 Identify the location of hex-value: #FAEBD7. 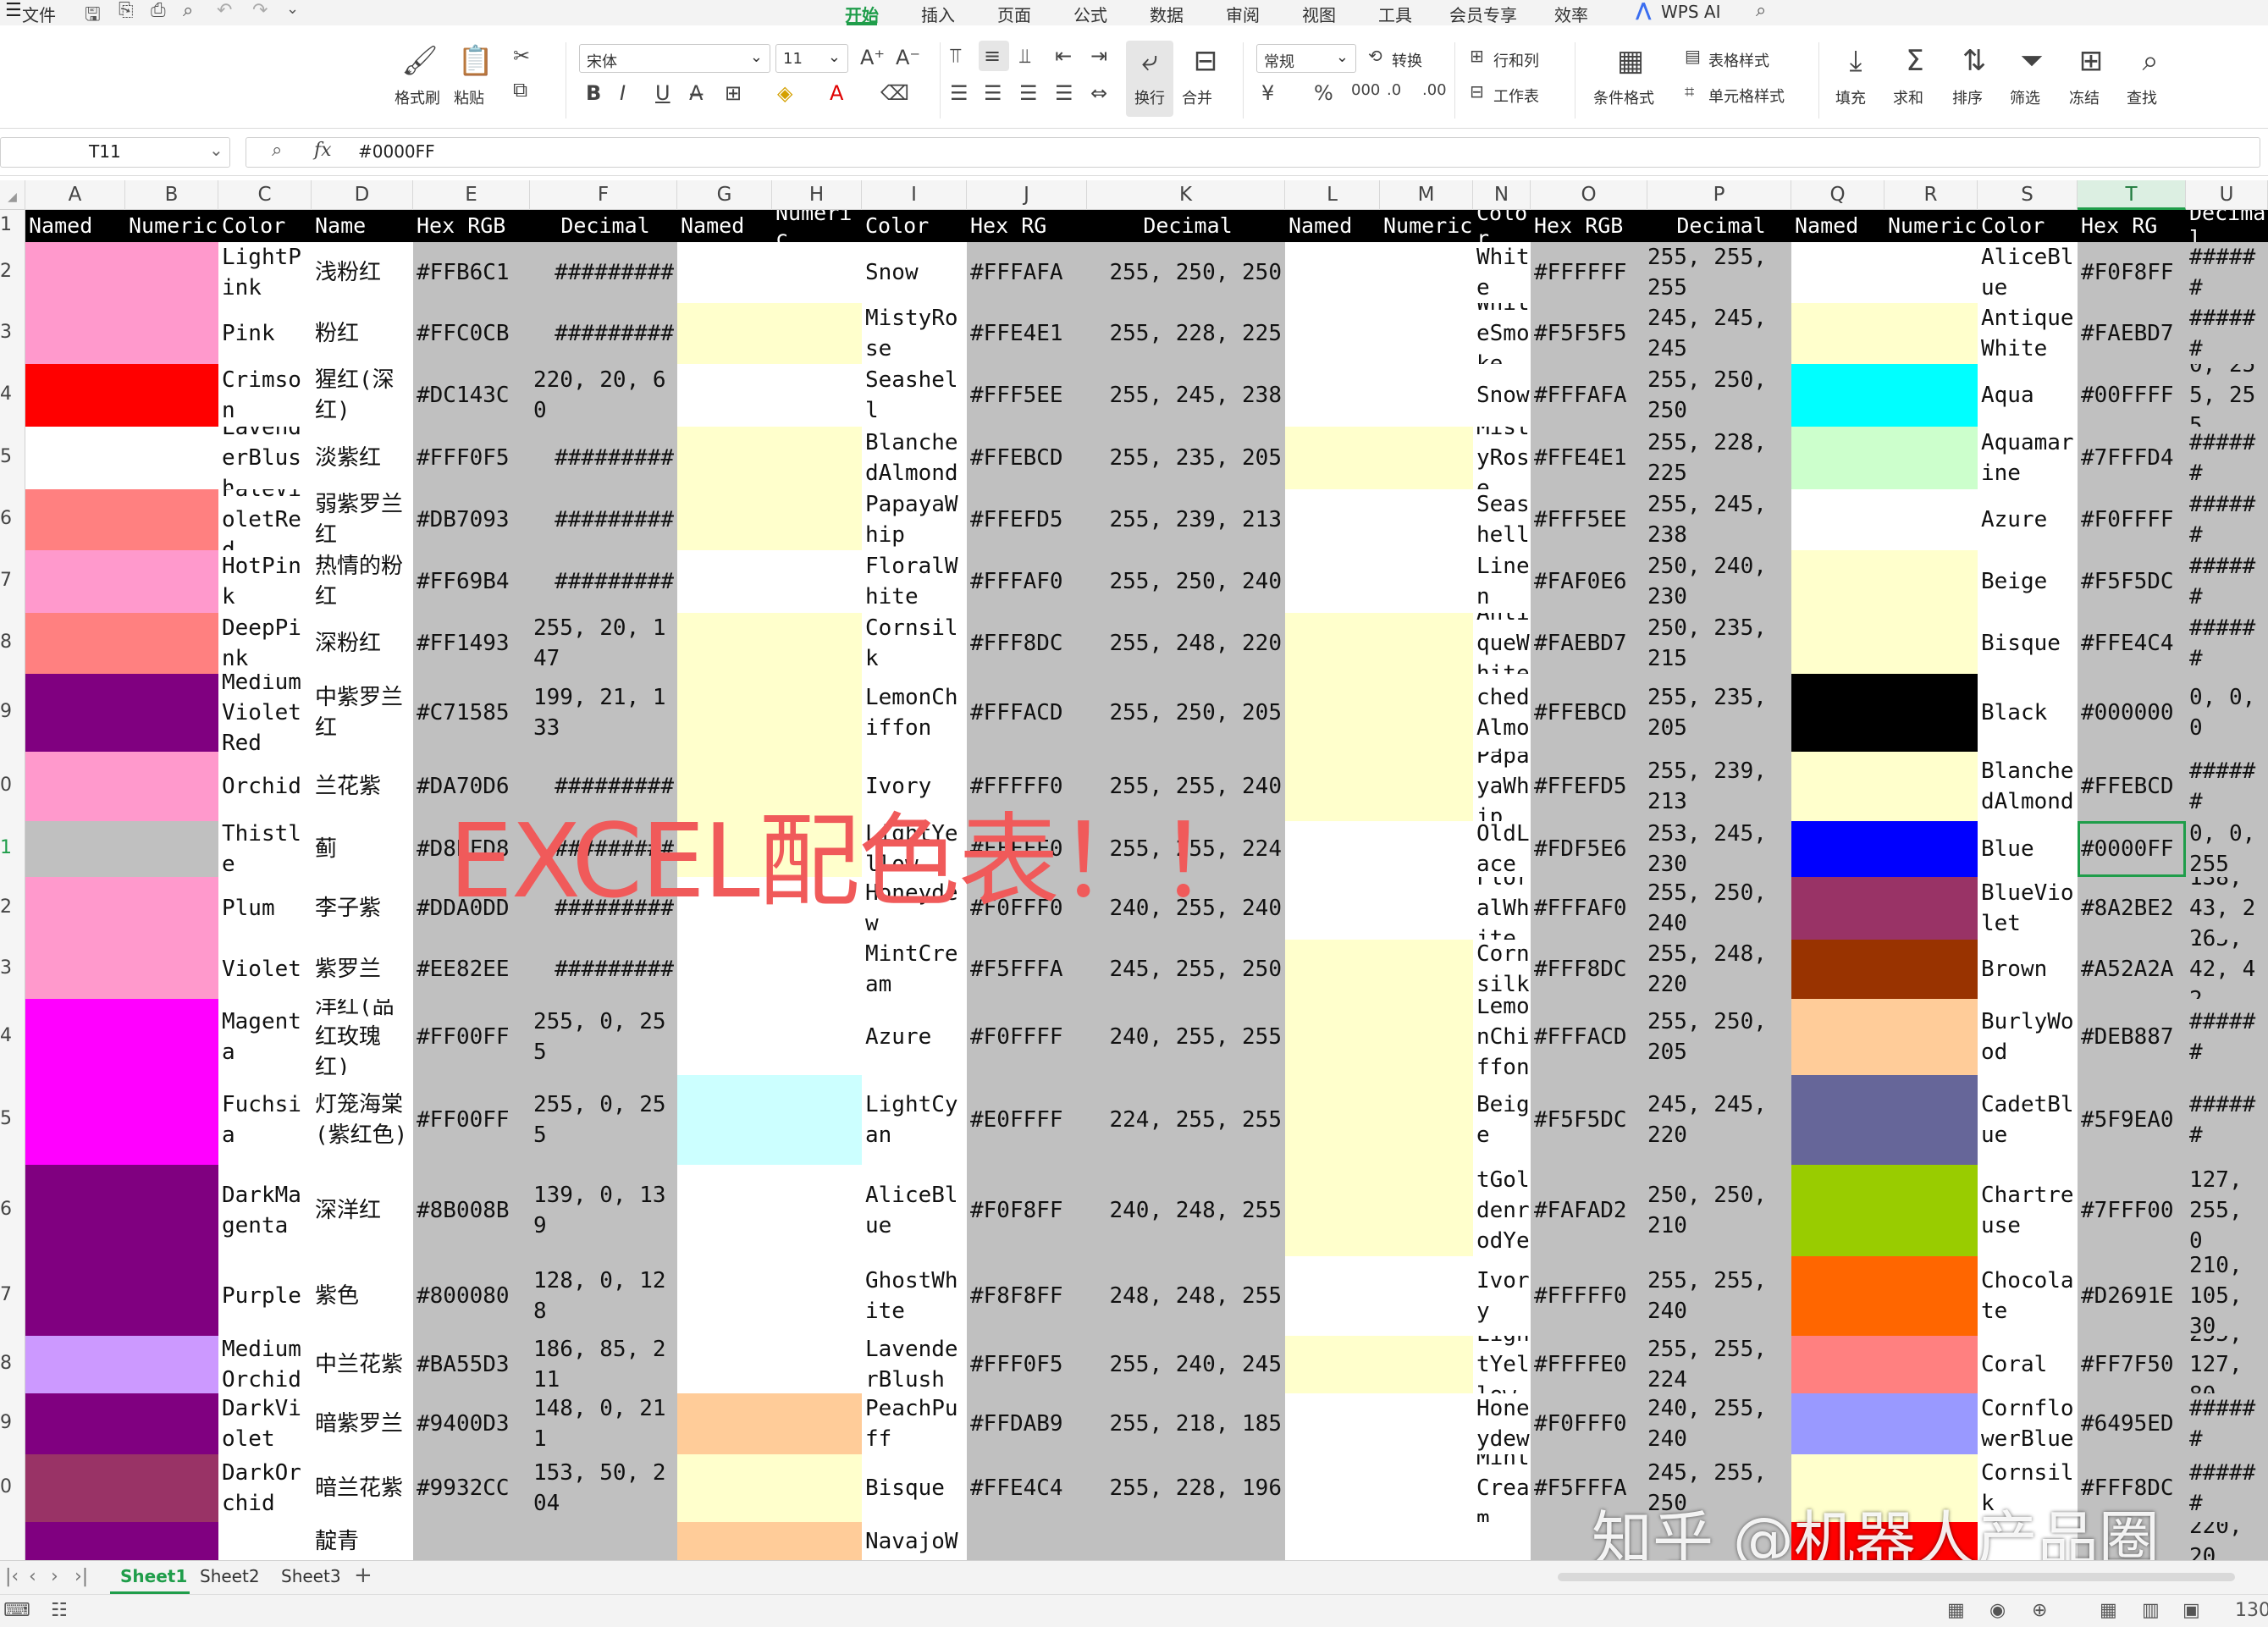
(1589, 643).